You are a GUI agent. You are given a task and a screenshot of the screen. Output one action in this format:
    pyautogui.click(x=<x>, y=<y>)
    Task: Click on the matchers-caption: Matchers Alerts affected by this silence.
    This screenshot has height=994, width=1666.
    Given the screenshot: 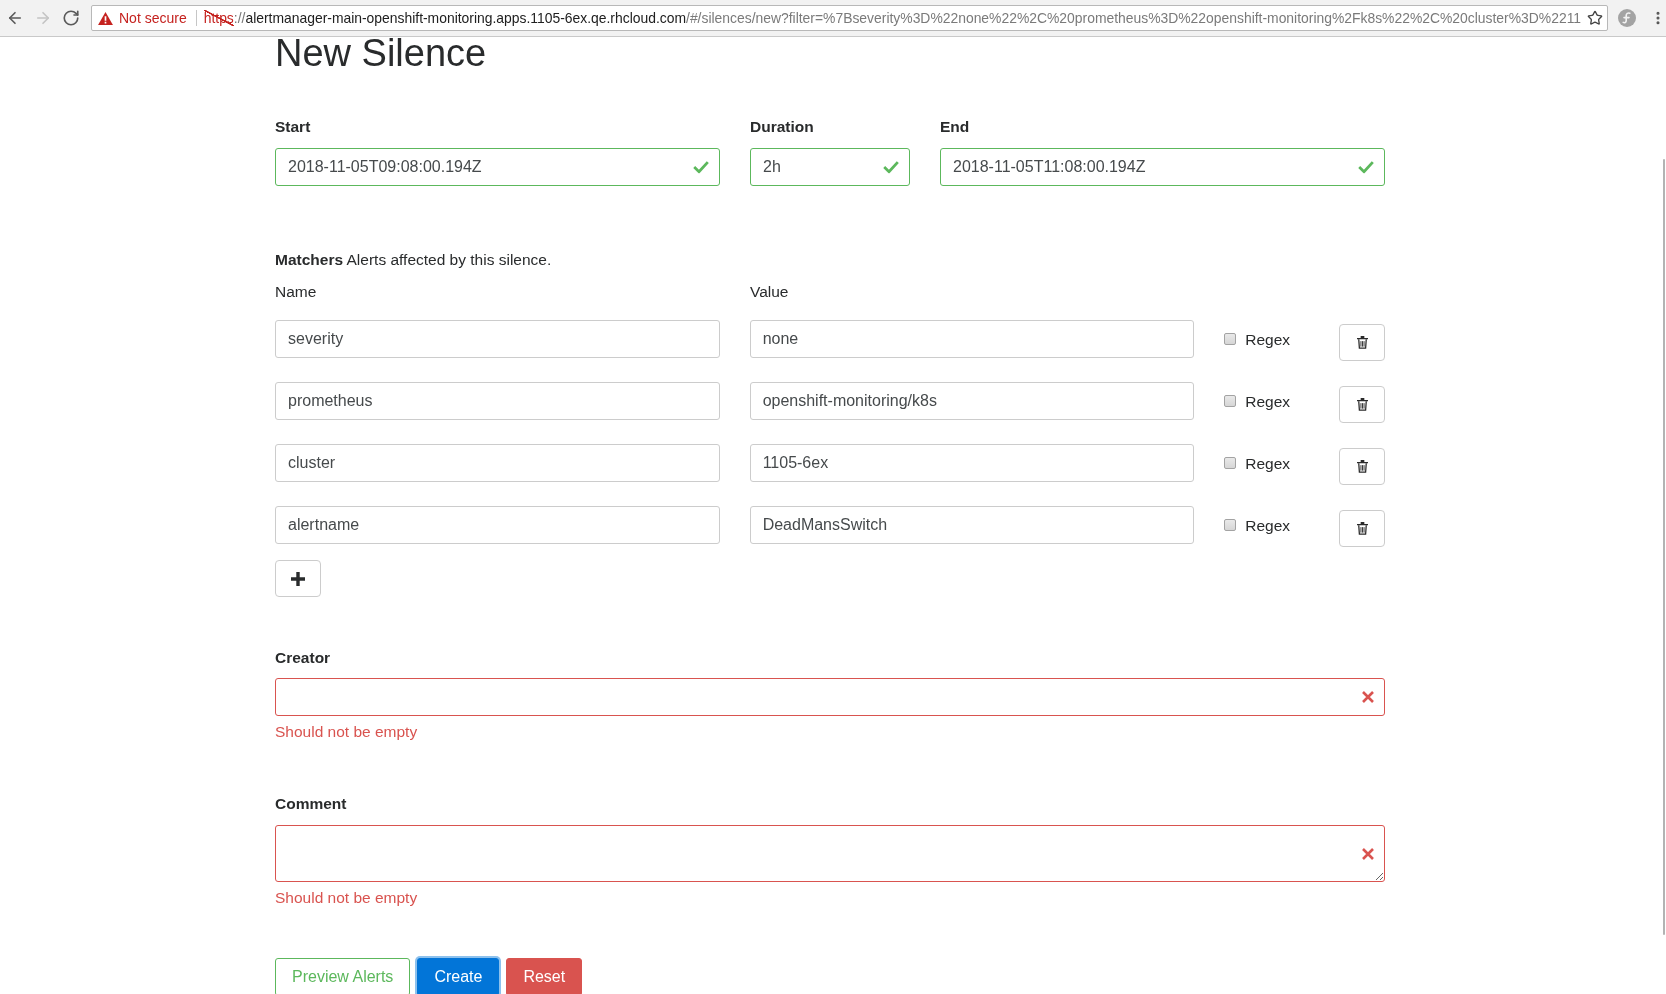 What is the action you would take?
    pyautogui.click(x=414, y=260)
    